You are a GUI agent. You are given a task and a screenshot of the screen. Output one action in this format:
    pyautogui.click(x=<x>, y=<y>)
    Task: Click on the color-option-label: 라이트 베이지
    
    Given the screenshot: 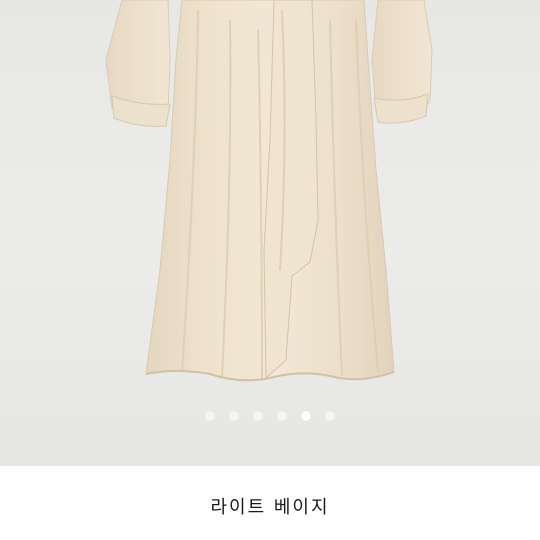 What is the action you would take?
    pyautogui.click(x=270, y=507)
    